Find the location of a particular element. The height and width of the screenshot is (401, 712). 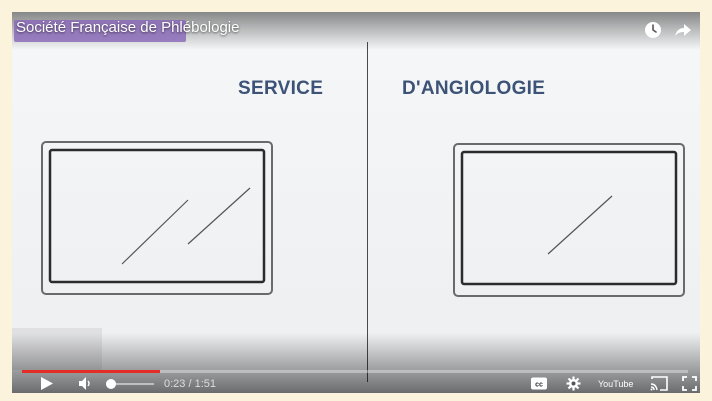

angiologie-word: D'ANGIOLOGIE is located at coordinates (474, 88).